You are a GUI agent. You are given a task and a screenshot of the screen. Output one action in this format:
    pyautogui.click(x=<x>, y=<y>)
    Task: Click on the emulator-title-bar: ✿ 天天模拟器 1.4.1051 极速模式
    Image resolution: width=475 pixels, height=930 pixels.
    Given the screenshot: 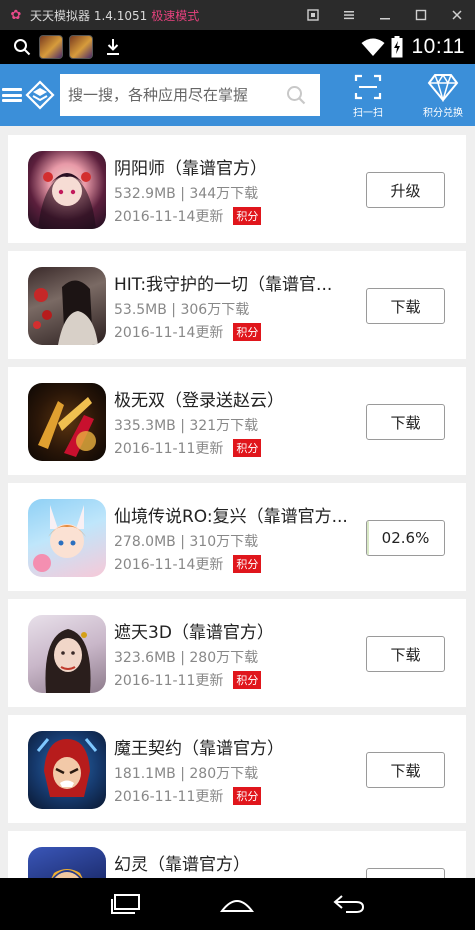 What is the action you would take?
    pyautogui.click(x=237, y=15)
    